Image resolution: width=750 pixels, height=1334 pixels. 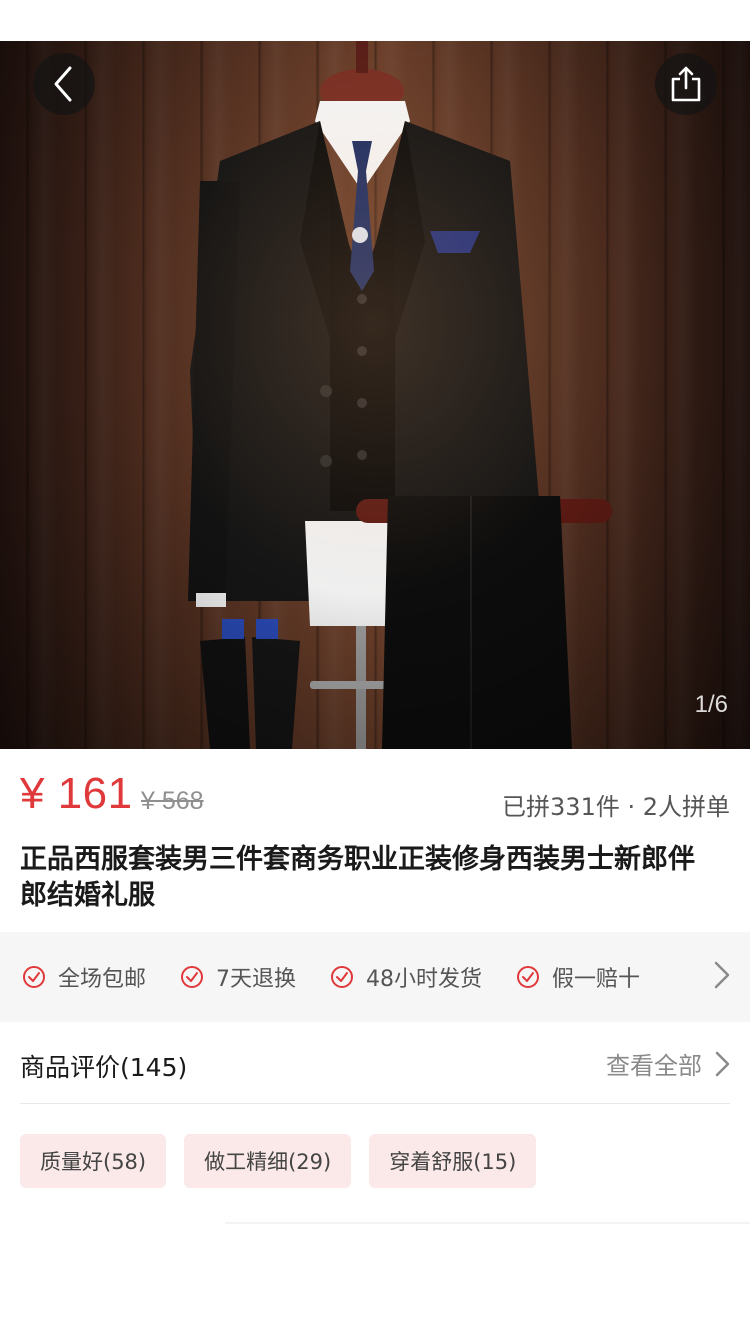 I want to click on reviews-title: 商品评价(145), so click(x=104, y=1067).